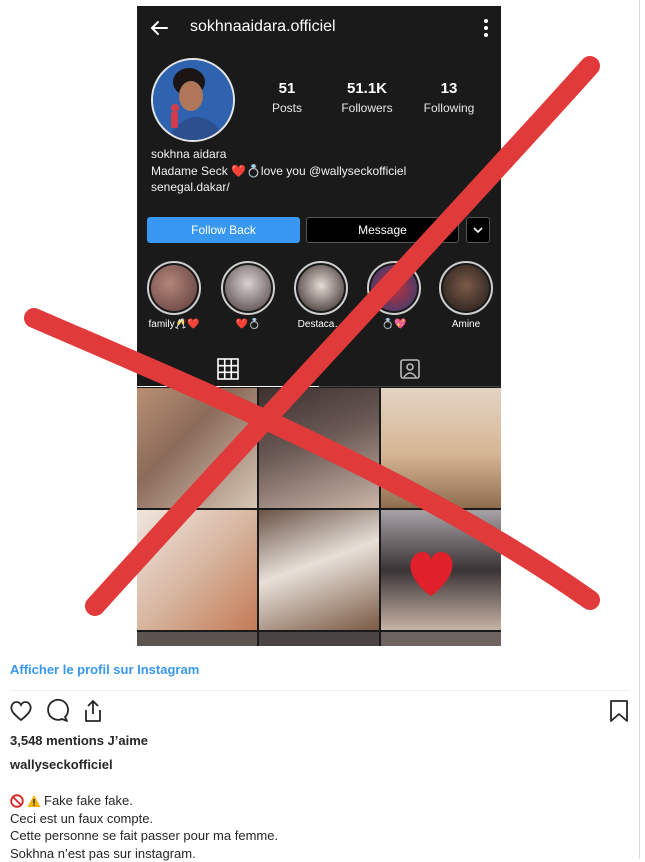 The width and height of the screenshot is (645, 862). I want to click on prohibited-icon, so click(17, 801).